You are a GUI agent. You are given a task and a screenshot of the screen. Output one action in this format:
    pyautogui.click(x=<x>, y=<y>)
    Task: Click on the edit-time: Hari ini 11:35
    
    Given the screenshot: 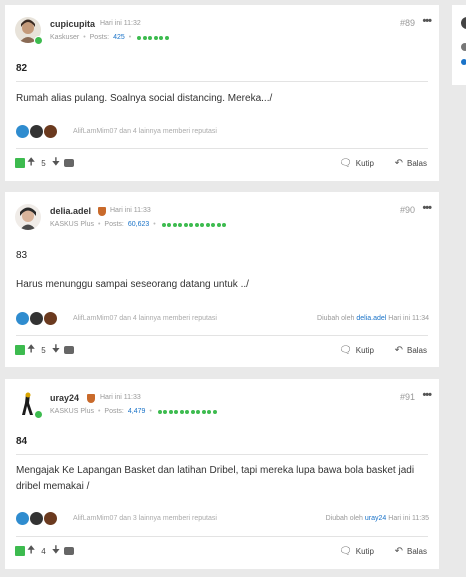 What is the action you would take?
    pyautogui.click(x=408, y=518)
    